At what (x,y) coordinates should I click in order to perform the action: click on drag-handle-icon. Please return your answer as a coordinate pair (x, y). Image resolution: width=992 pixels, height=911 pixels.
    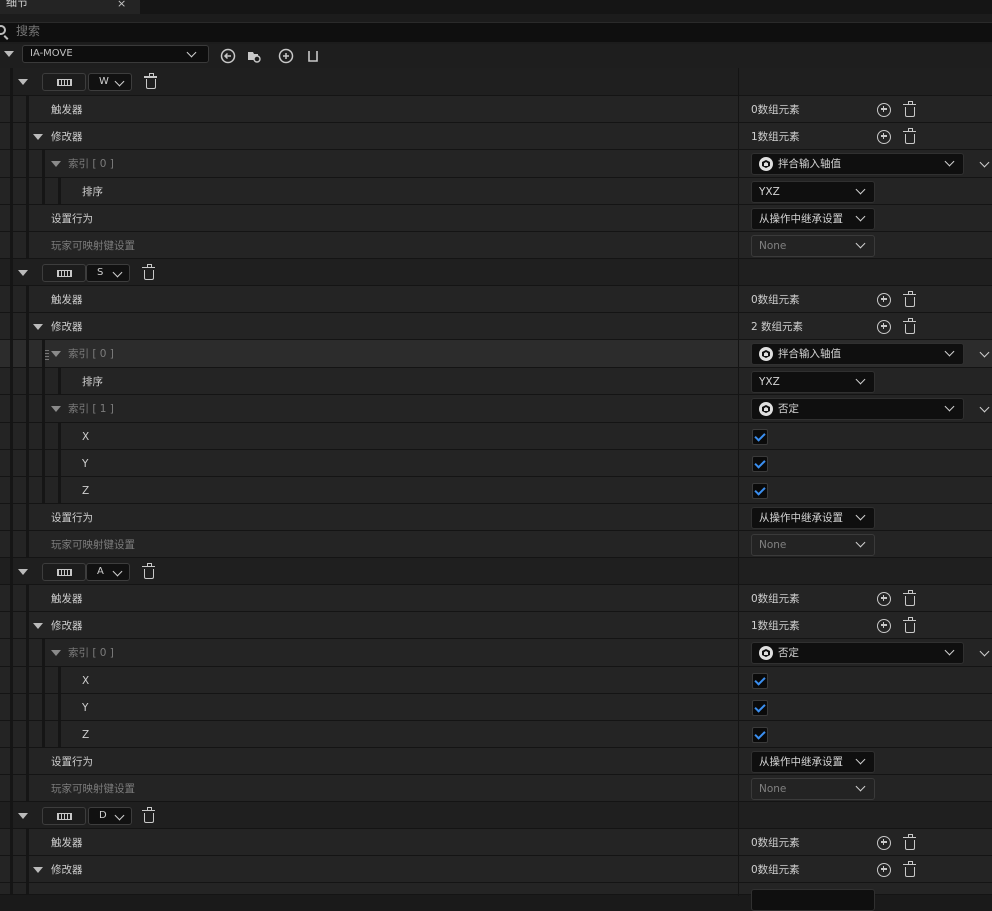
    Looking at the image, I should click on (47, 354).